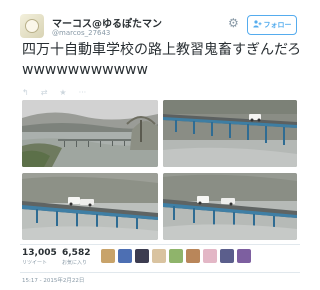 Image resolution: width=320 pixels, height=290 pixels. Describe the element at coordinates (39, 253) in the screenshot. I see `retweet-count: 13,005` at that location.